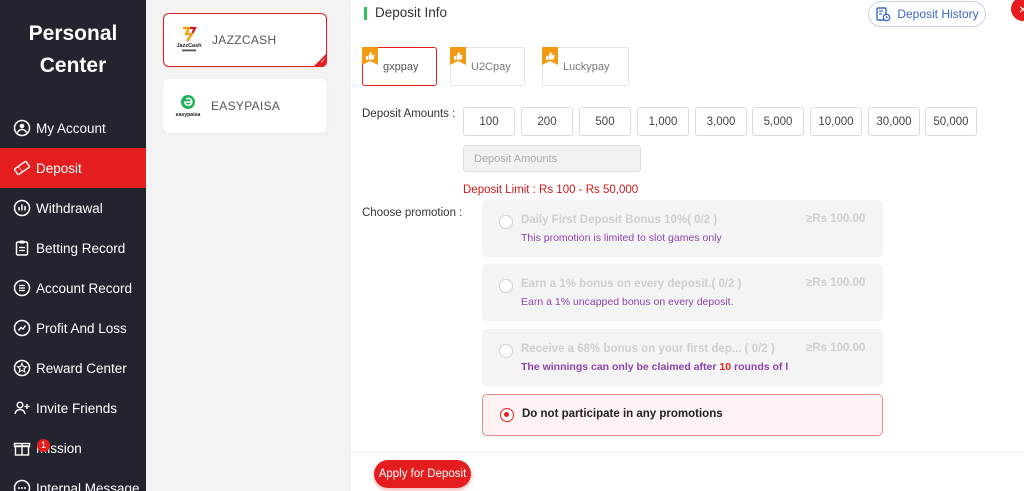  Describe the element at coordinates (631, 284) in the screenshot. I see `promotion-title: Earn a 1% bonus on every deposit.( 0/2 )` at that location.